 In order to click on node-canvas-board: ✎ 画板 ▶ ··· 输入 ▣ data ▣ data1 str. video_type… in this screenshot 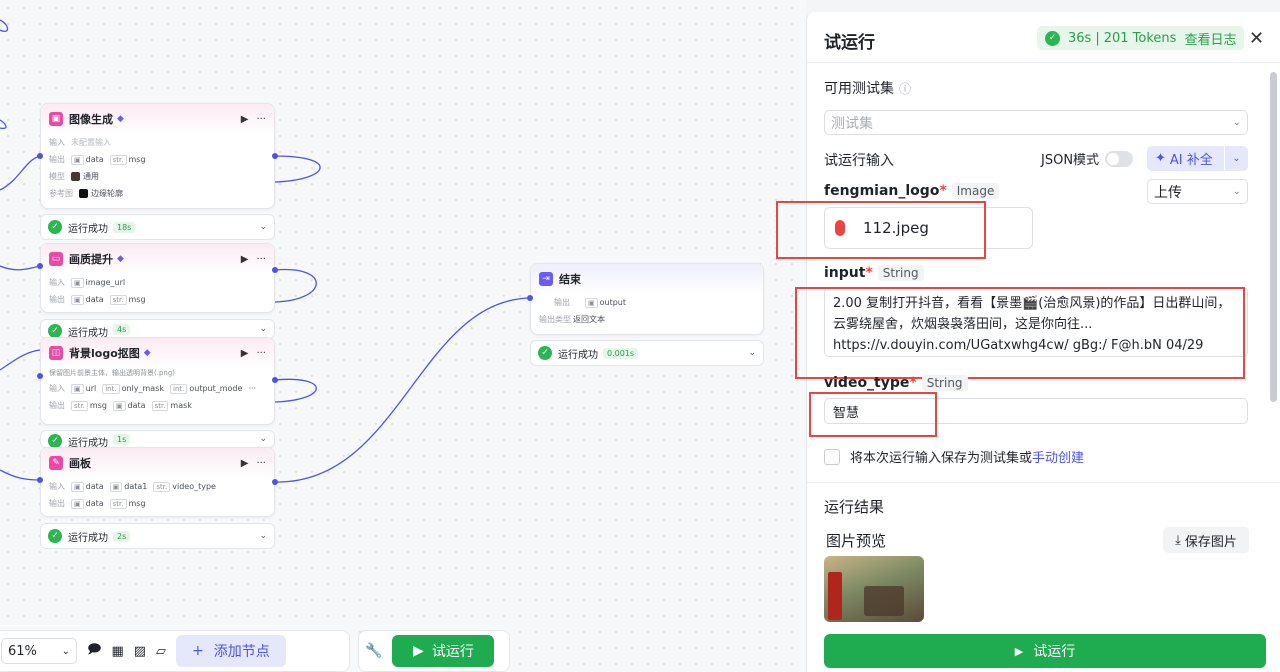, I will do `click(157, 482)`.